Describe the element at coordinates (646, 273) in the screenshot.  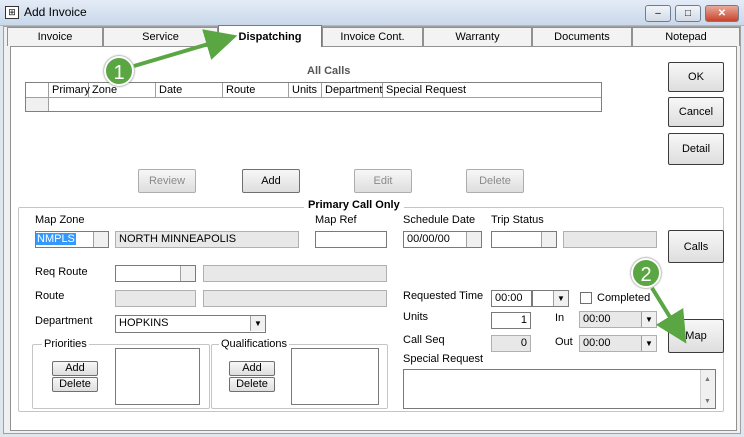
I see `callout-badge-2: 2` at that location.